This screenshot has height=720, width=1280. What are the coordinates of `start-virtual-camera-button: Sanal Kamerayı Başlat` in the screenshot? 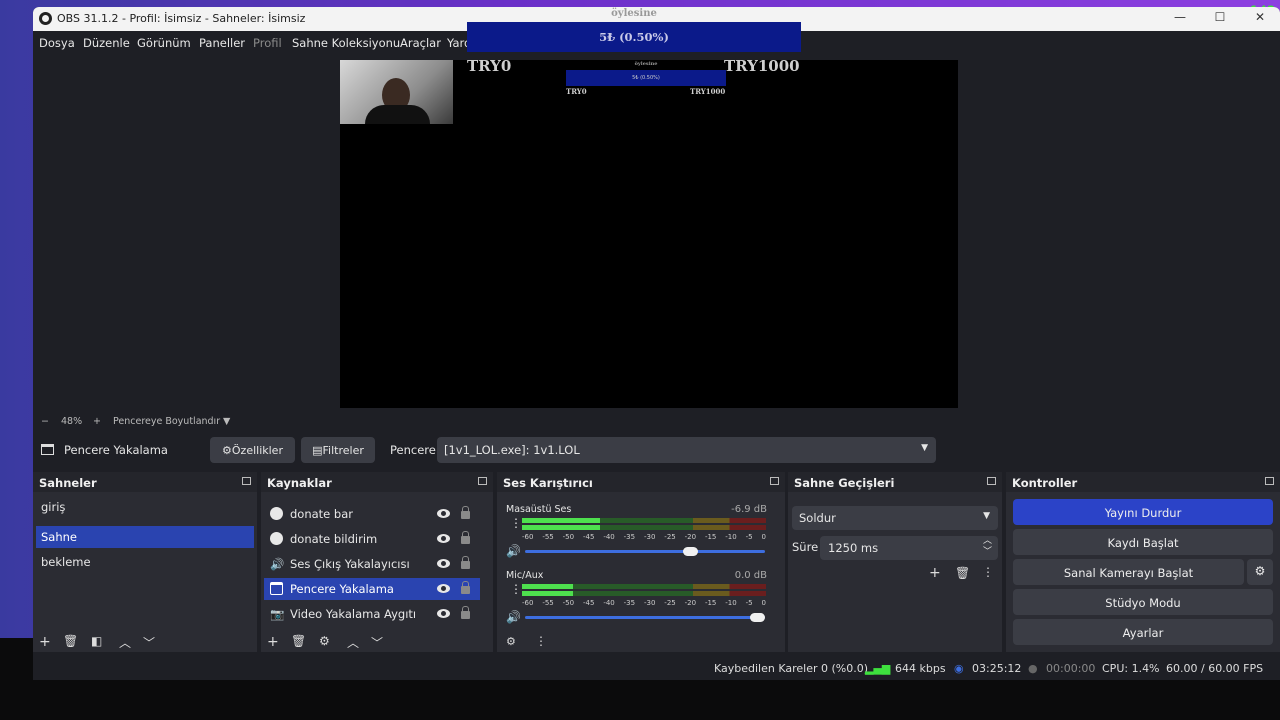 It's located at (1128, 572).